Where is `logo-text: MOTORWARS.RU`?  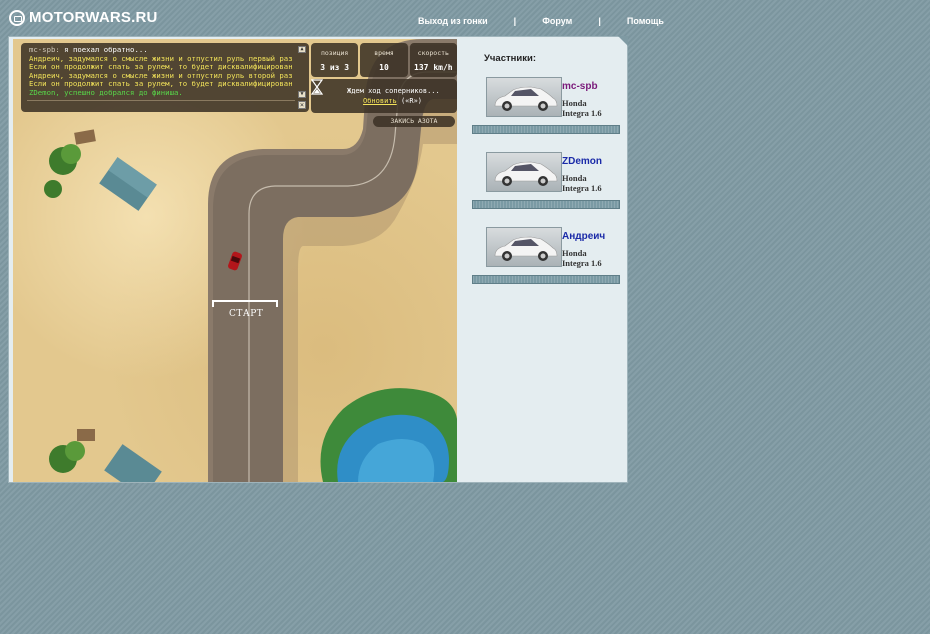 logo-text: MOTORWARS.RU is located at coordinates (93, 17).